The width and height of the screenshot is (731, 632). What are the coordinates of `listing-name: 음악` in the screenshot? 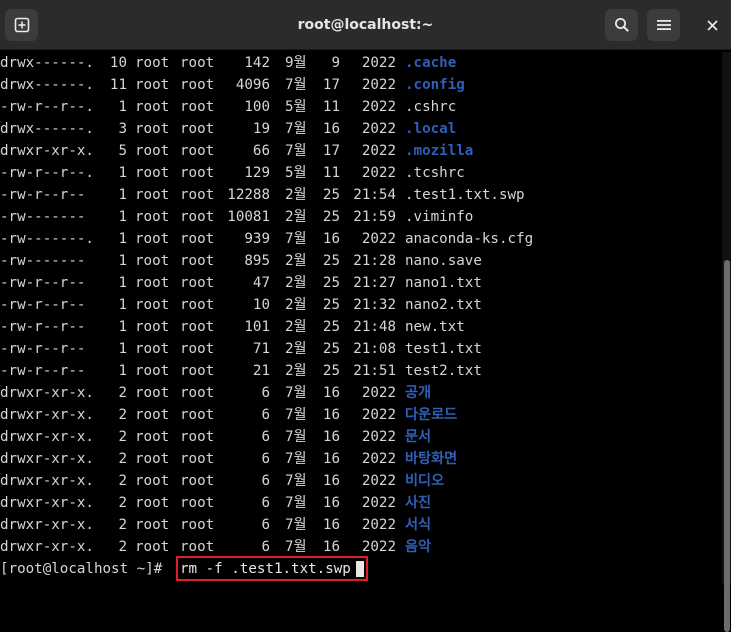 It's located at (418, 547).